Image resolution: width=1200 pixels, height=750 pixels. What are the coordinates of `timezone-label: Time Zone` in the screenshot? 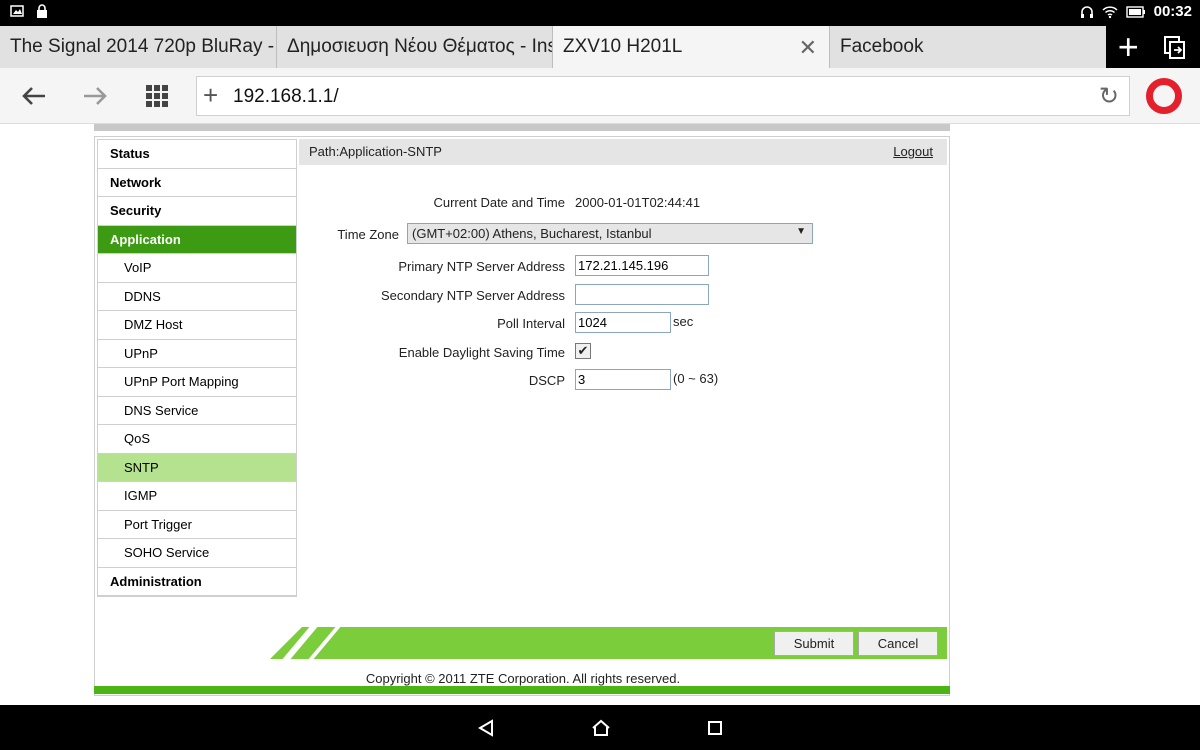 It's located at (368, 234).